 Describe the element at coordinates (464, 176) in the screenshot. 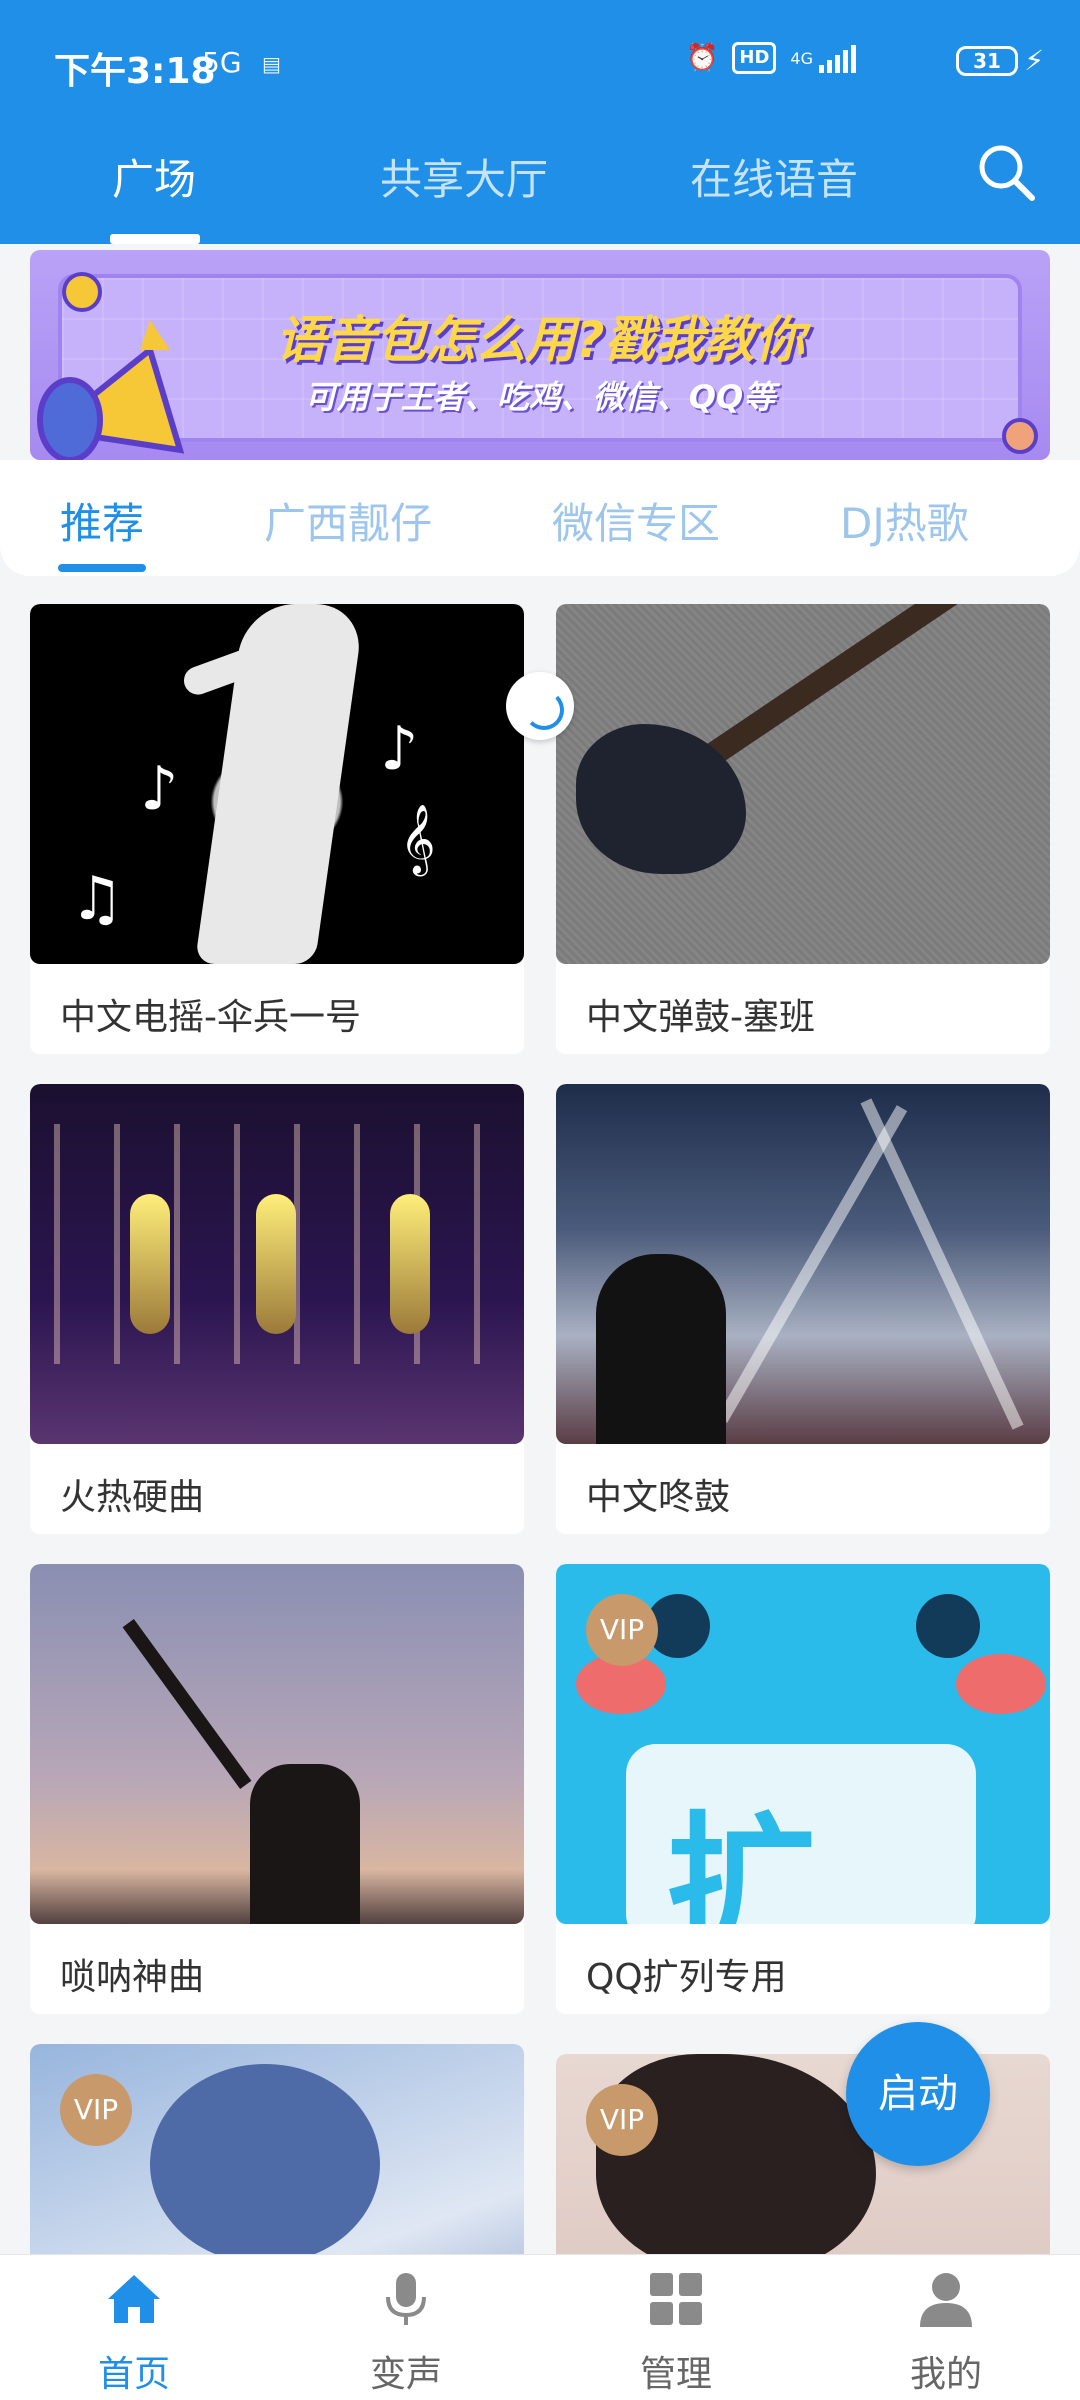

I see `tab-shared-hall: 共享大厅` at that location.